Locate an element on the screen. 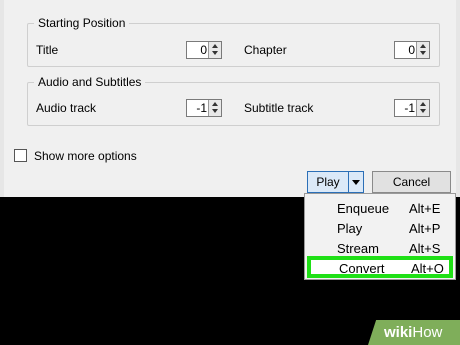 Image resolution: width=460 pixels, height=345 pixels. menu-item-label: Stream is located at coordinates (358, 248).